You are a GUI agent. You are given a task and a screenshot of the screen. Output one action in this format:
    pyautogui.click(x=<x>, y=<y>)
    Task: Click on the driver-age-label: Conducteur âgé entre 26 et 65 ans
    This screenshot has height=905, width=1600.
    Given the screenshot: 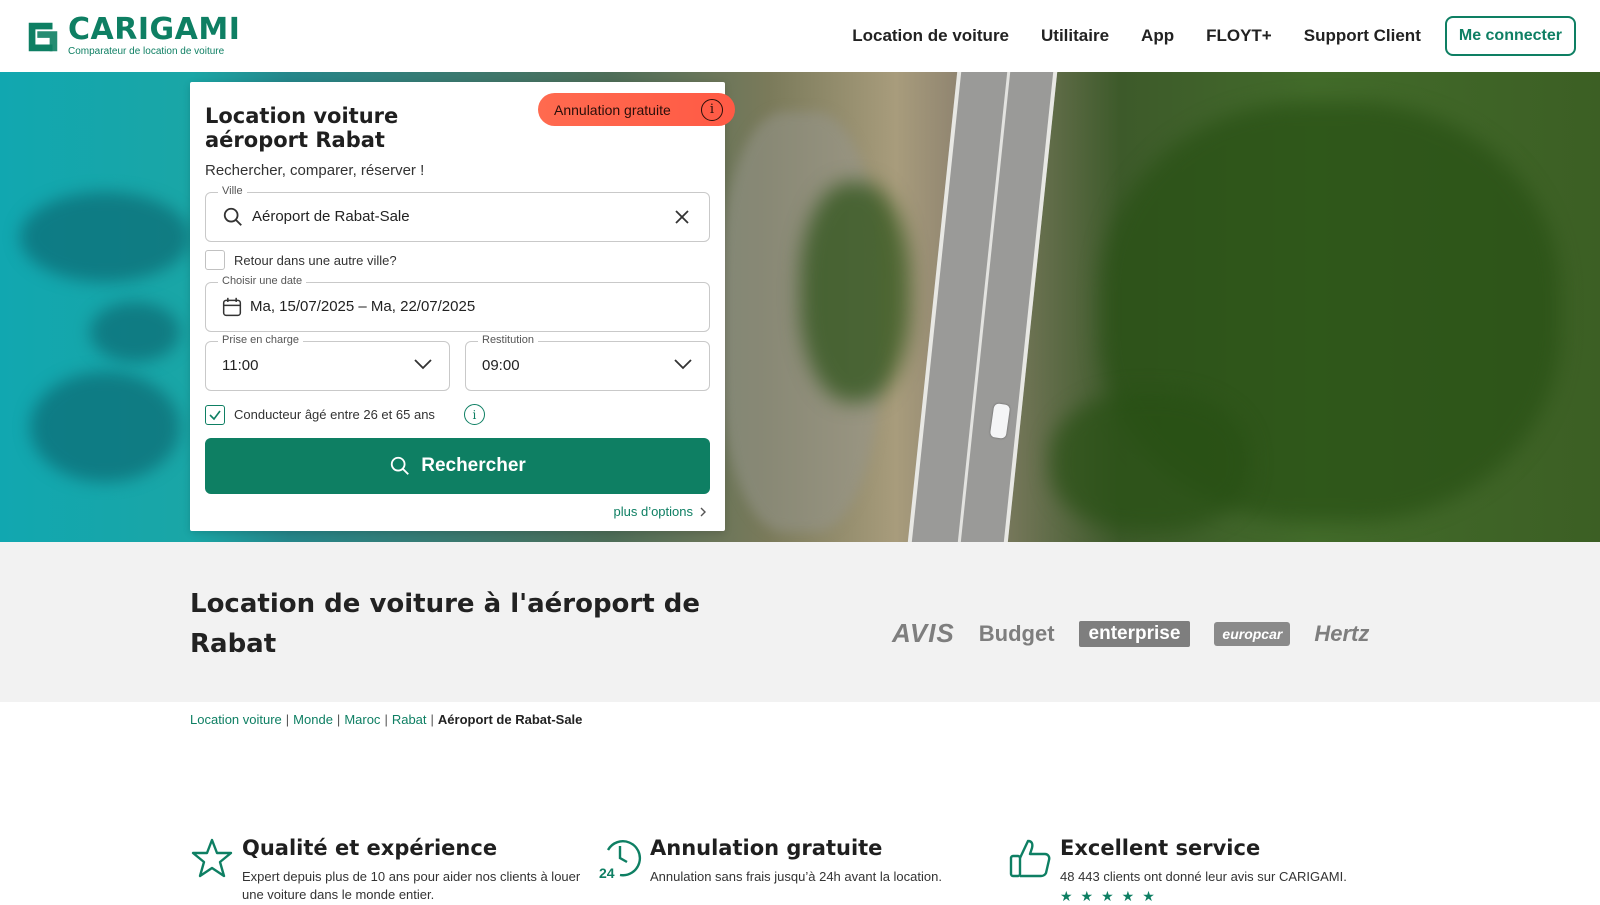 What is the action you would take?
    pyautogui.click(x=334, y=414)
    